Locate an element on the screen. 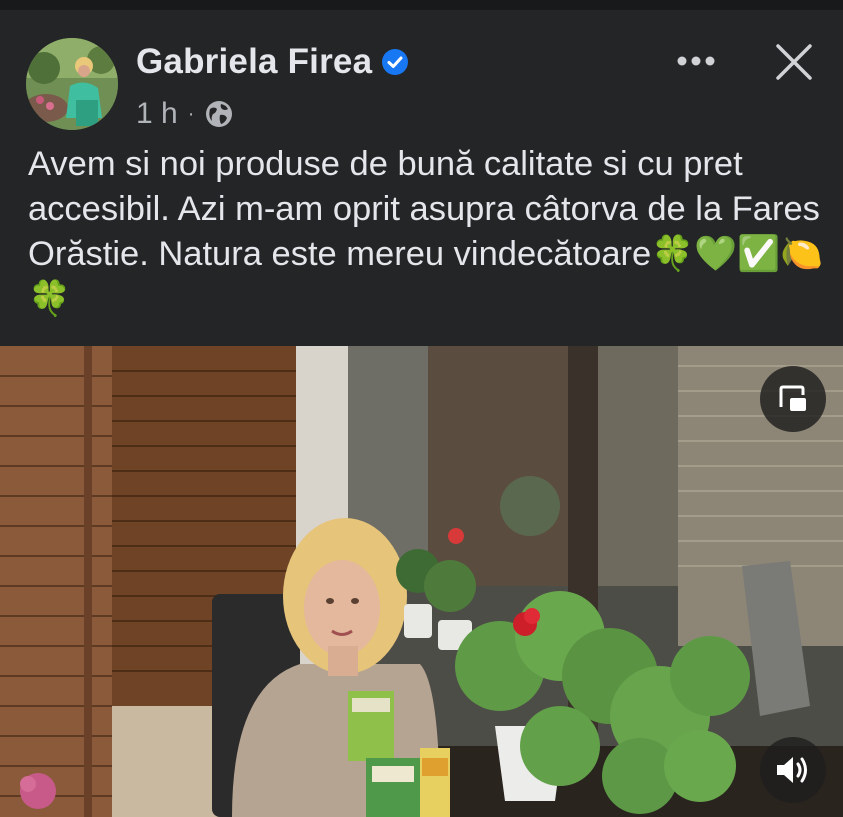 This screenshot has width=843, height=817. timestamp: 1 h is located at coordinates (157, 114).